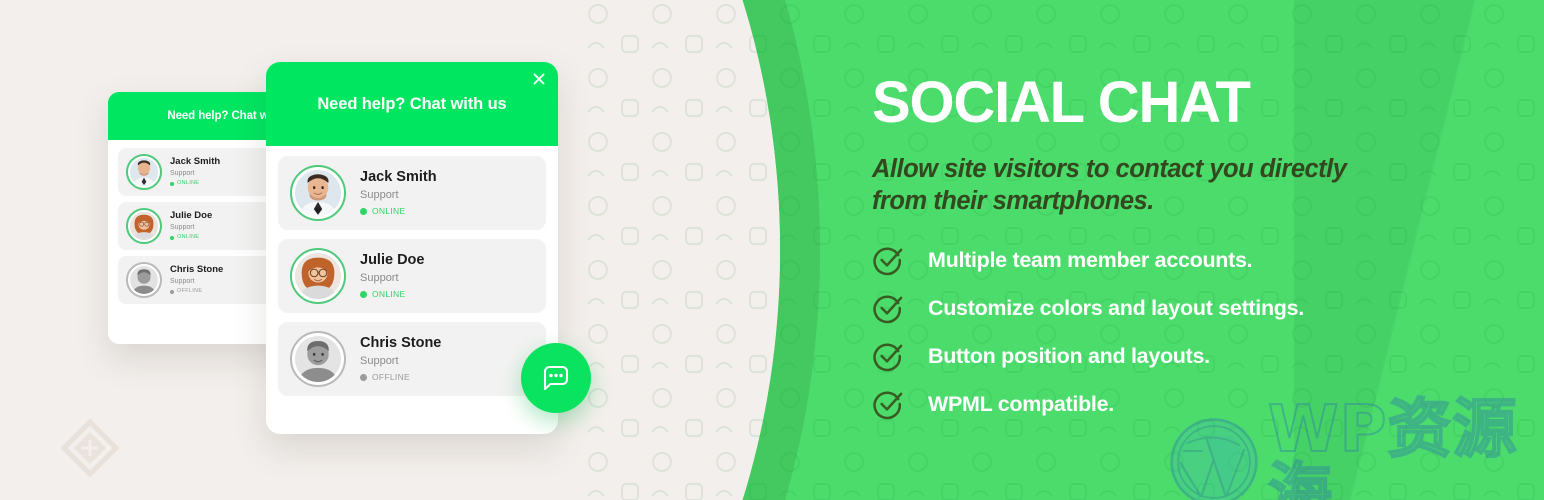  Describe the element at coordinates (1061, 102) in the screenshot. I see `page-title: SOCIAL CHAT` at that location.